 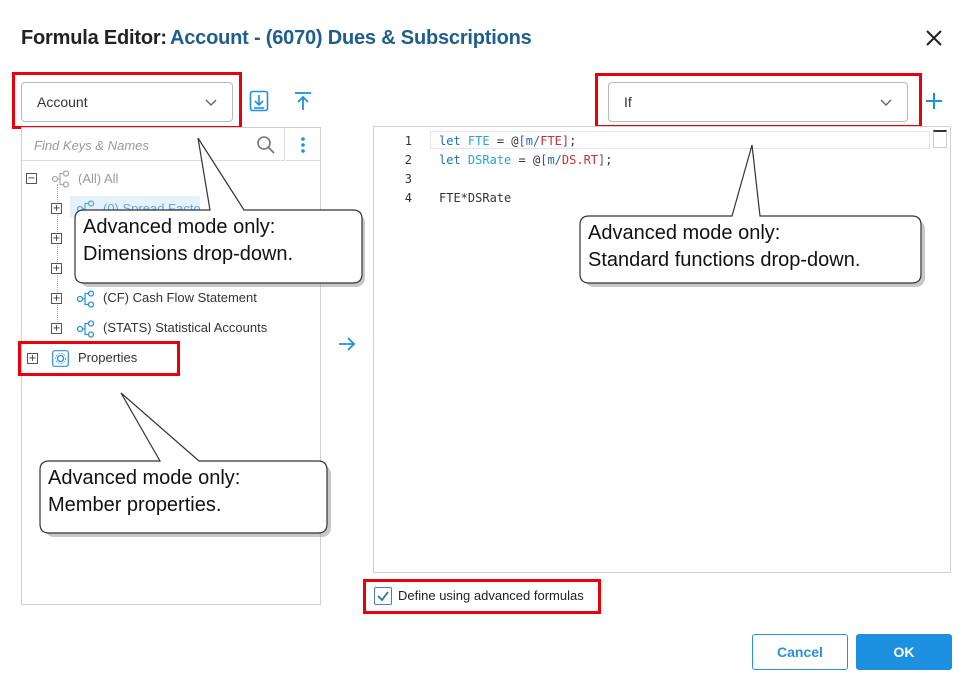 I want to click on code-line: FTE*DSRate, so click(x=475, y=198).